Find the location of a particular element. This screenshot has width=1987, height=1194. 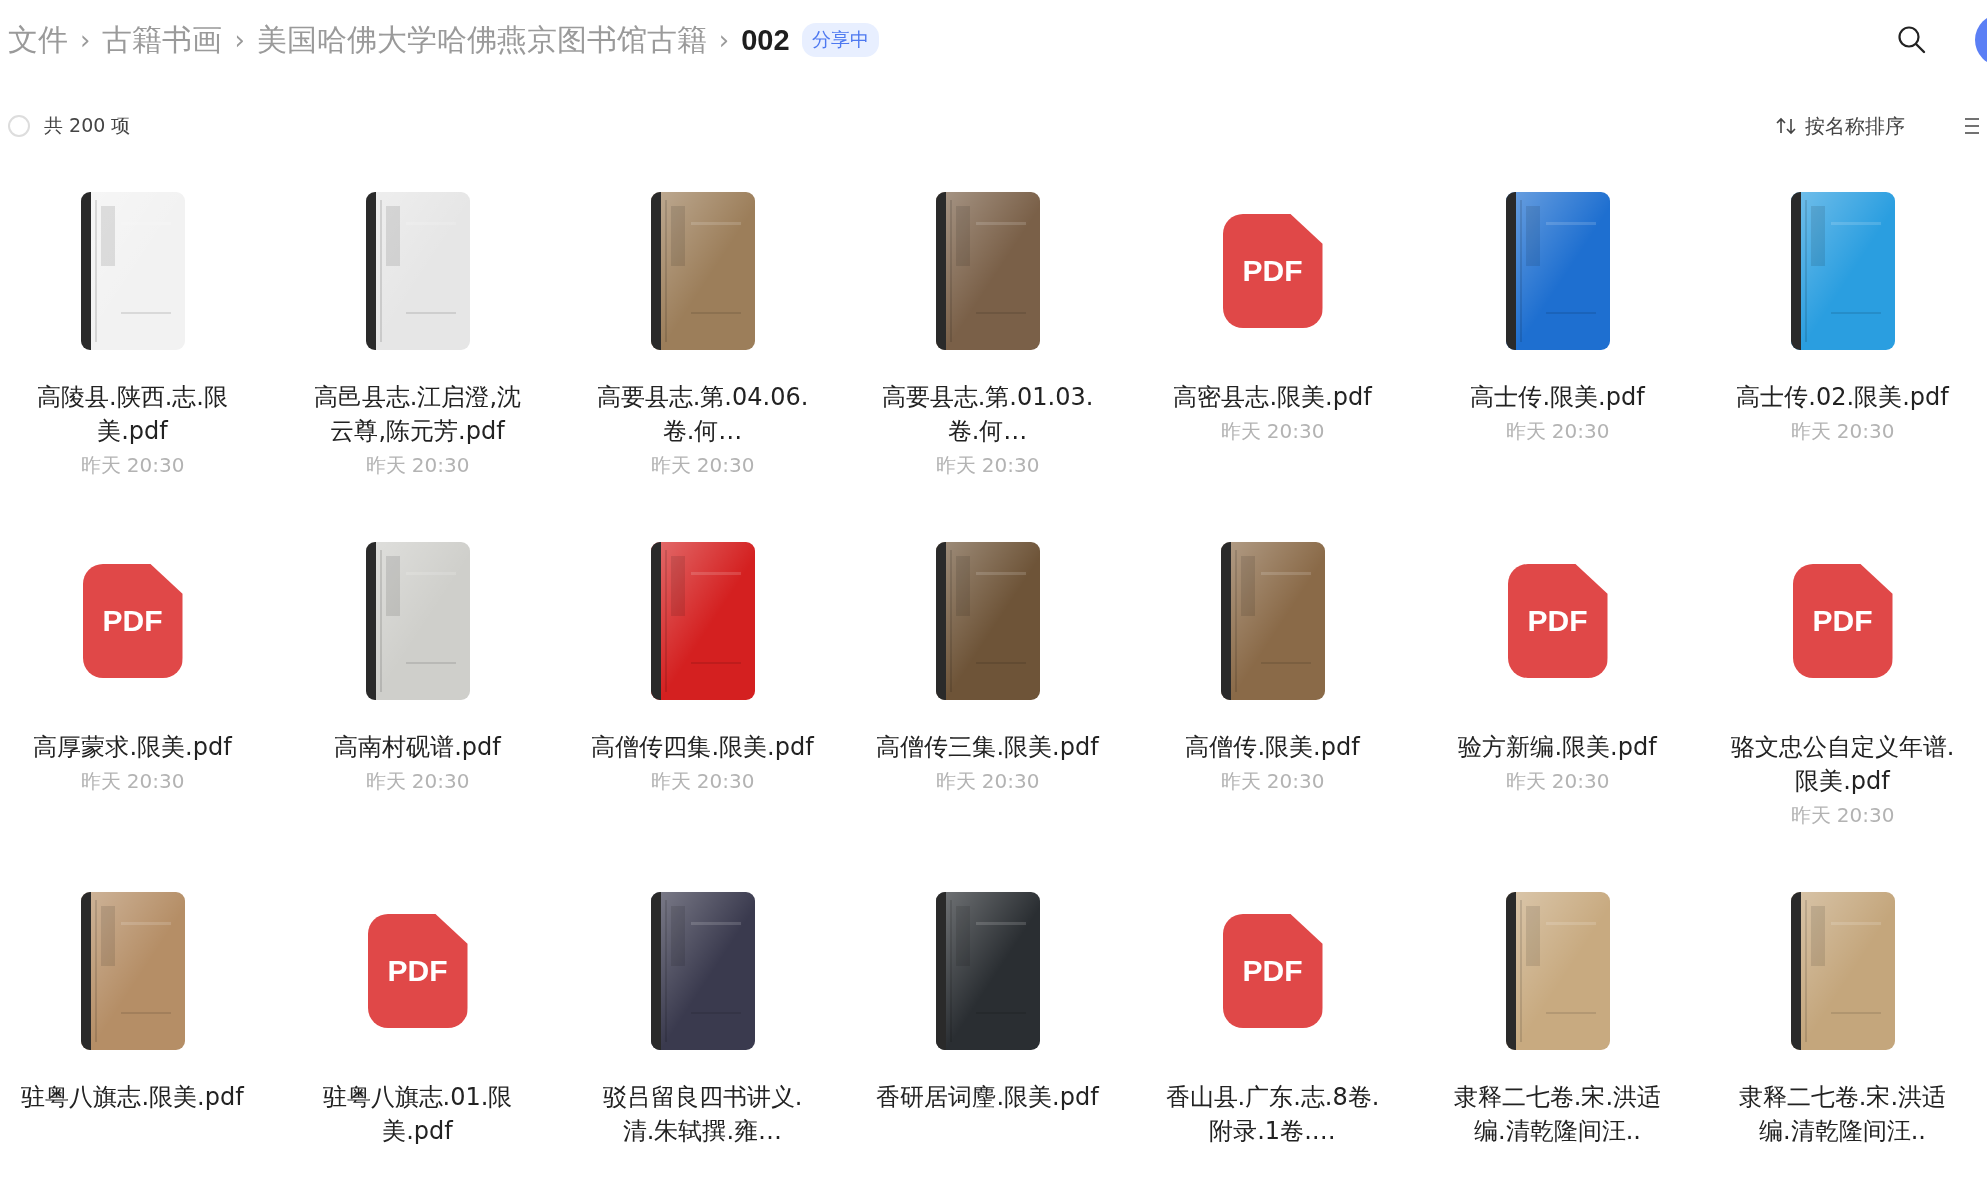

file-name: 驻粤八旗志.限美.pdf is located at coordinates (132, 1097).